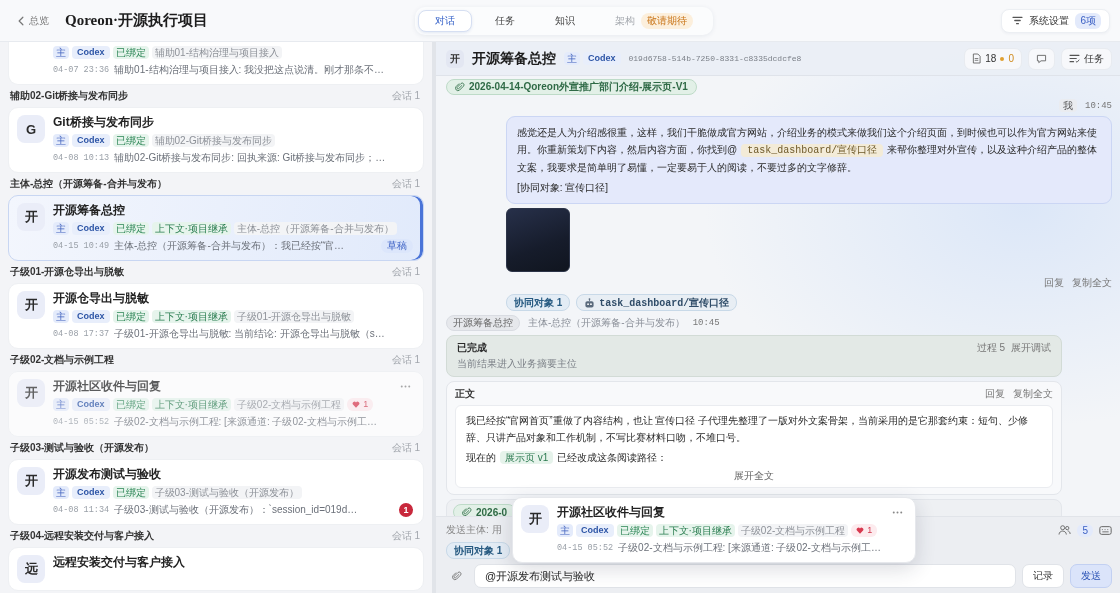 The width and height of the screenshot is (1120, 593). I want to click on page-link: 展示页 v1, so click(527, 457).